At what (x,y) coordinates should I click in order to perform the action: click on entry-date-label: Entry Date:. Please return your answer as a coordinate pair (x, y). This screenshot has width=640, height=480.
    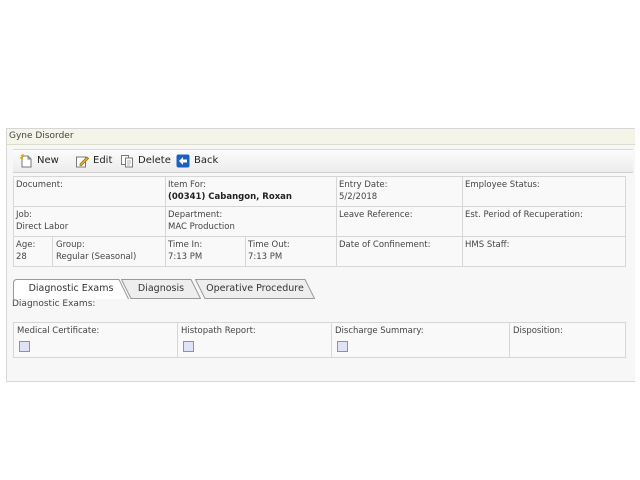
    Looking at the image, I should click on (363, 185).